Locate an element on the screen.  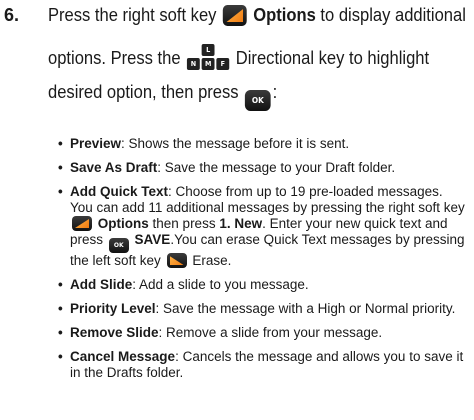
step-line-3: desired option, then press OK: is located at coordinates (162, 96).